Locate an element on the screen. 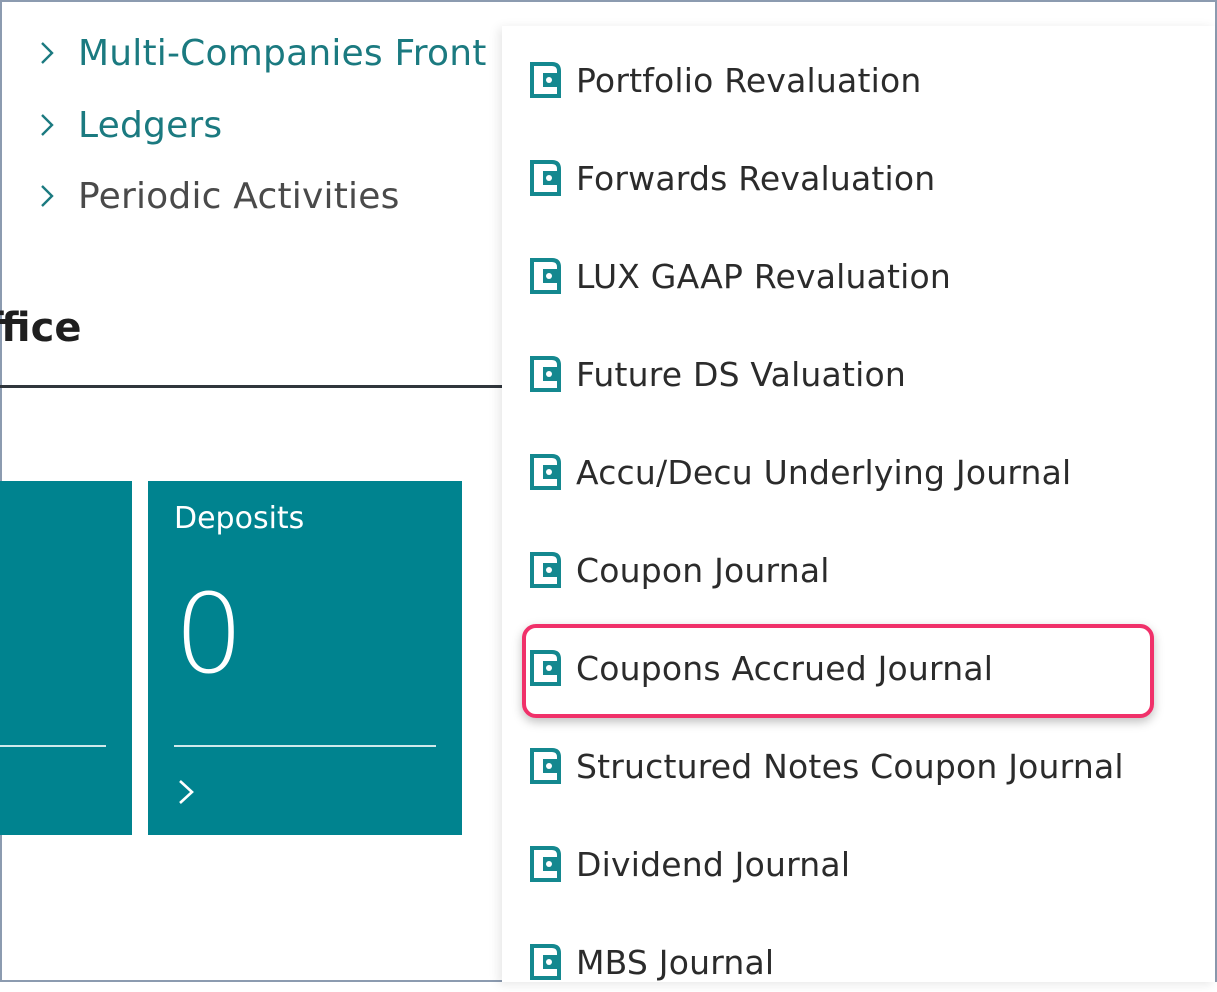 This screenshot has height=992, width=1217. nav-item-label: Periodic Activities is located at coordinates (239, 196).